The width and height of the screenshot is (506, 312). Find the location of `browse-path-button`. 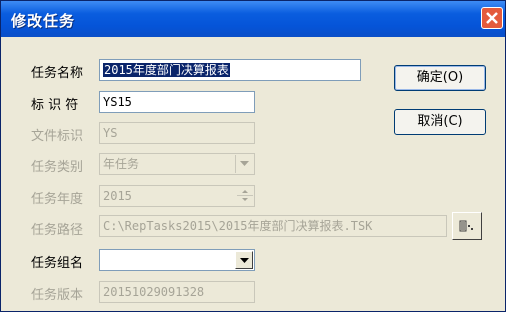

browse-path-button is located at coordinates (467, 226).